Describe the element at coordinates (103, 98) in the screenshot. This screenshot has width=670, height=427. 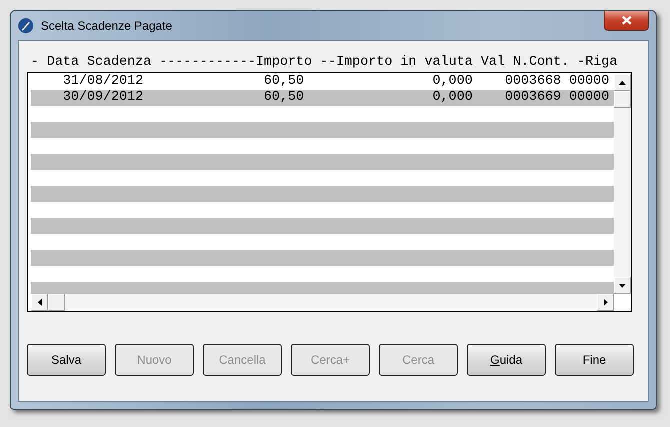
I see `list-cell: 30/09/2012` at that location.